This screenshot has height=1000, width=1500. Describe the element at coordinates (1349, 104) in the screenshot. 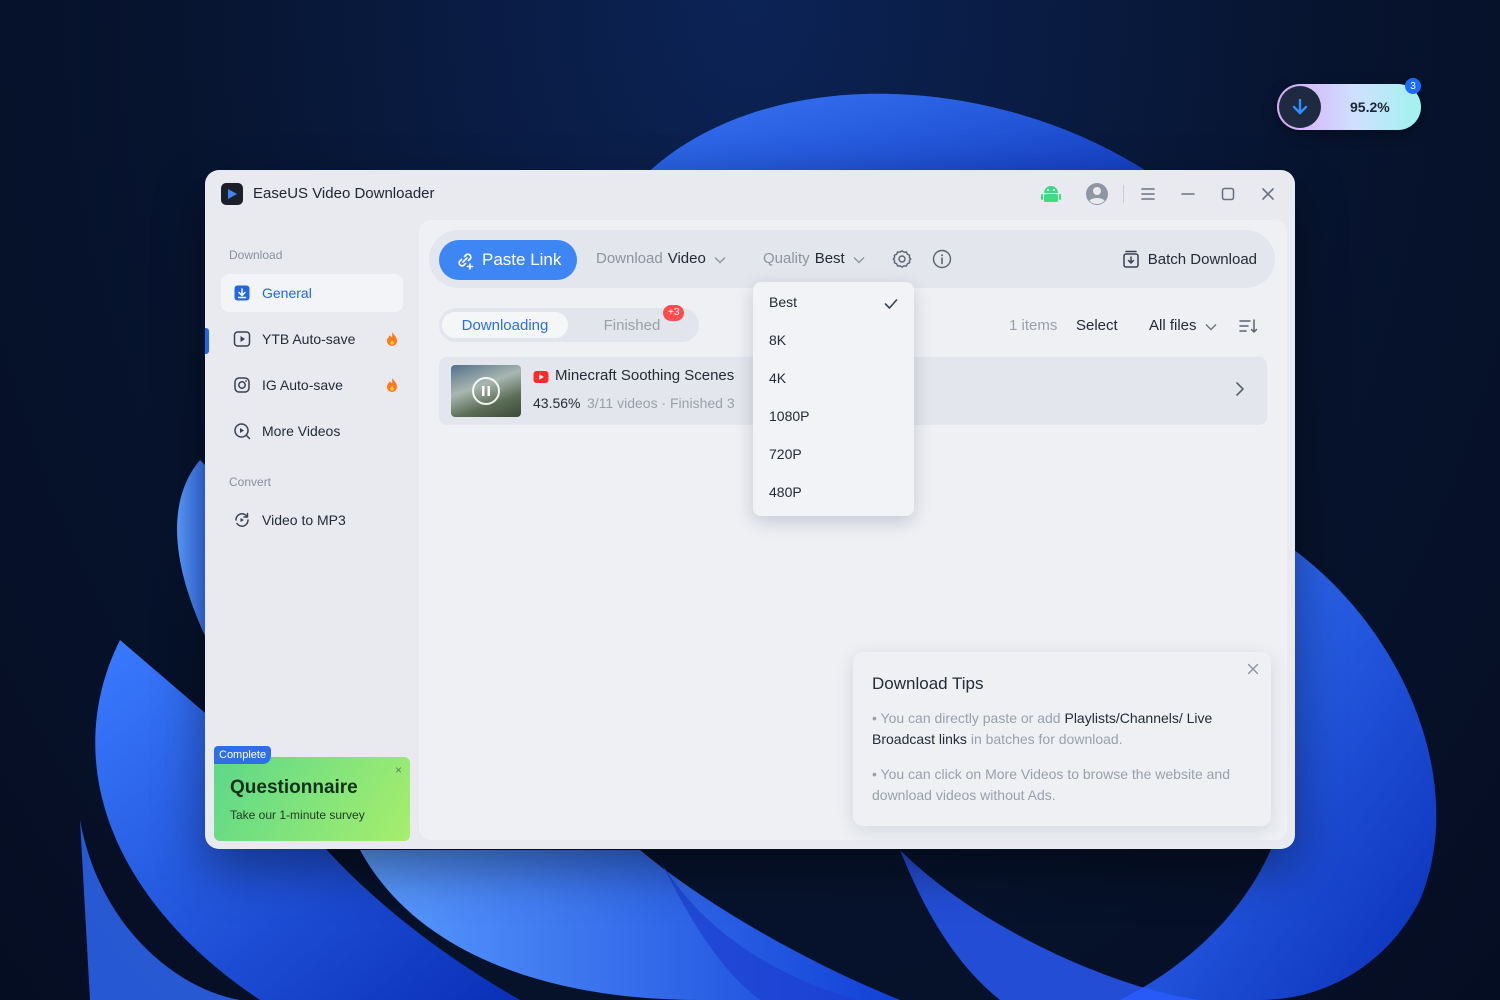

I see `floating-download-widget: 95.2% 3` at that location.